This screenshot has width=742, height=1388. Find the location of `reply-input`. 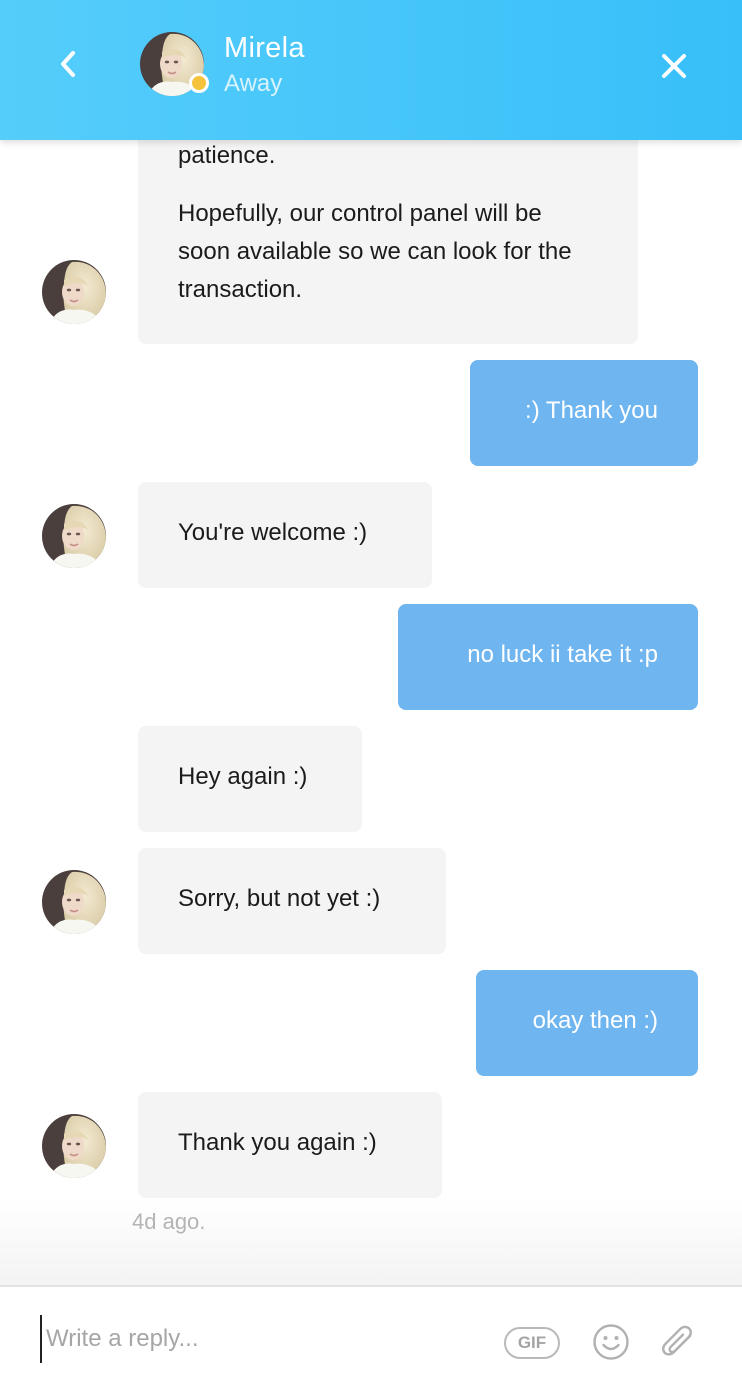

reply-input is located at coordinates (253, 1339).